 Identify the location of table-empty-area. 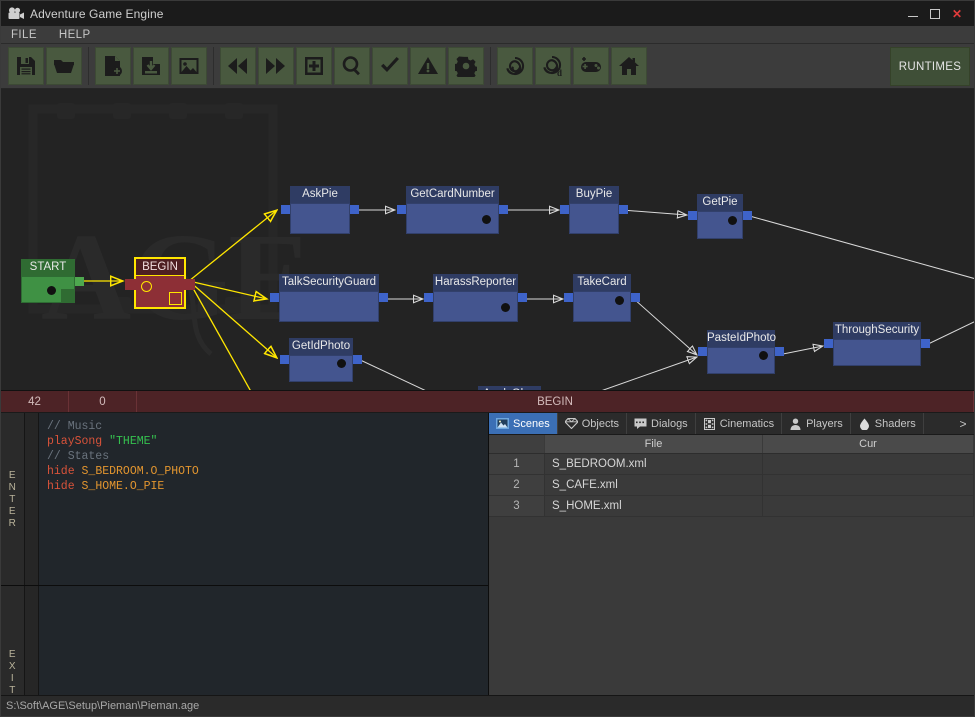
(731, 616).